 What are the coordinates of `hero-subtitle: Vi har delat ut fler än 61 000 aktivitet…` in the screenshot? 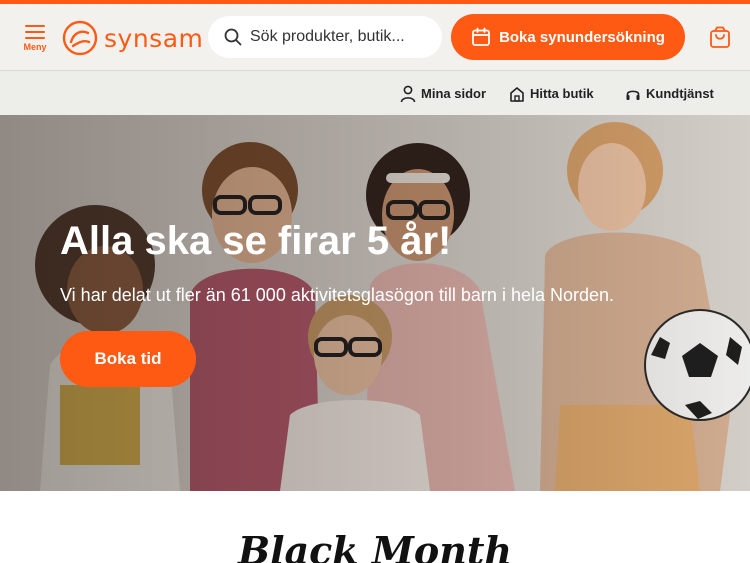 It's located at (337, 295).